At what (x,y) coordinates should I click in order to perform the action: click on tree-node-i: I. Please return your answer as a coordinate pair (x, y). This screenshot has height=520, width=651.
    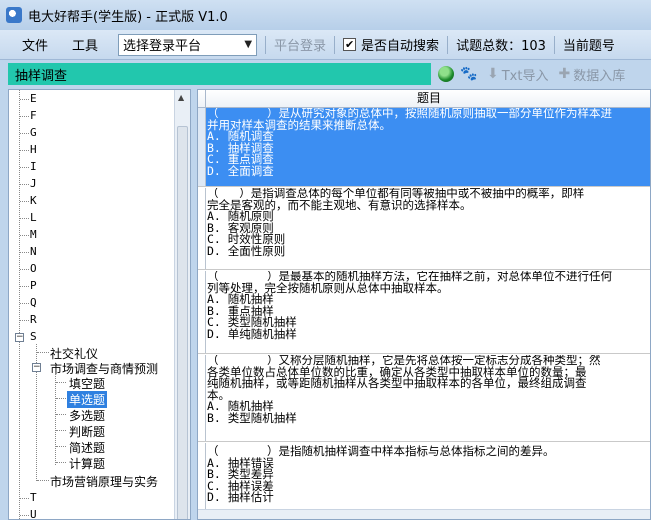
    Looking at the image, I should click on (33, 166).